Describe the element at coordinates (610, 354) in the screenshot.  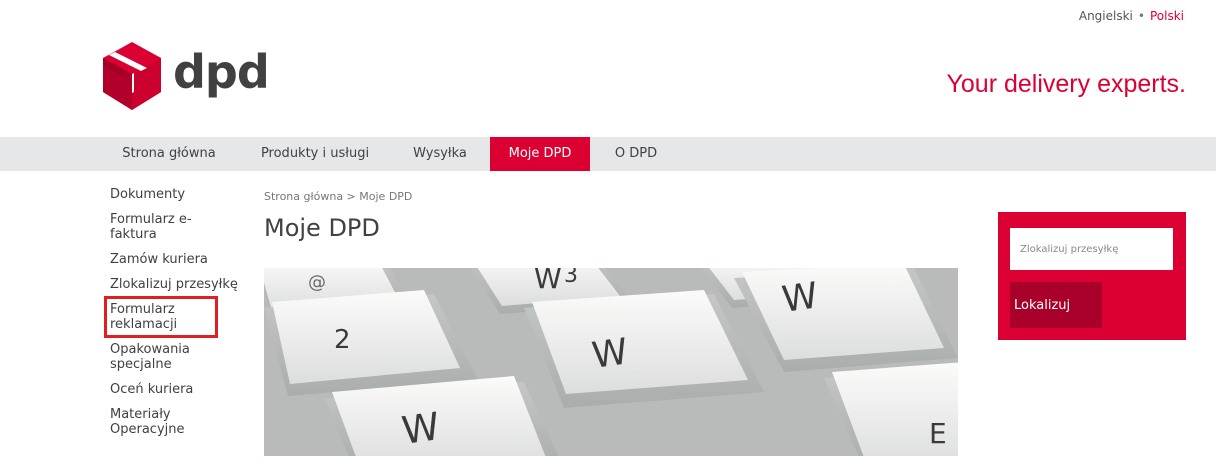
I see `key-label-w-center: W` at that location.